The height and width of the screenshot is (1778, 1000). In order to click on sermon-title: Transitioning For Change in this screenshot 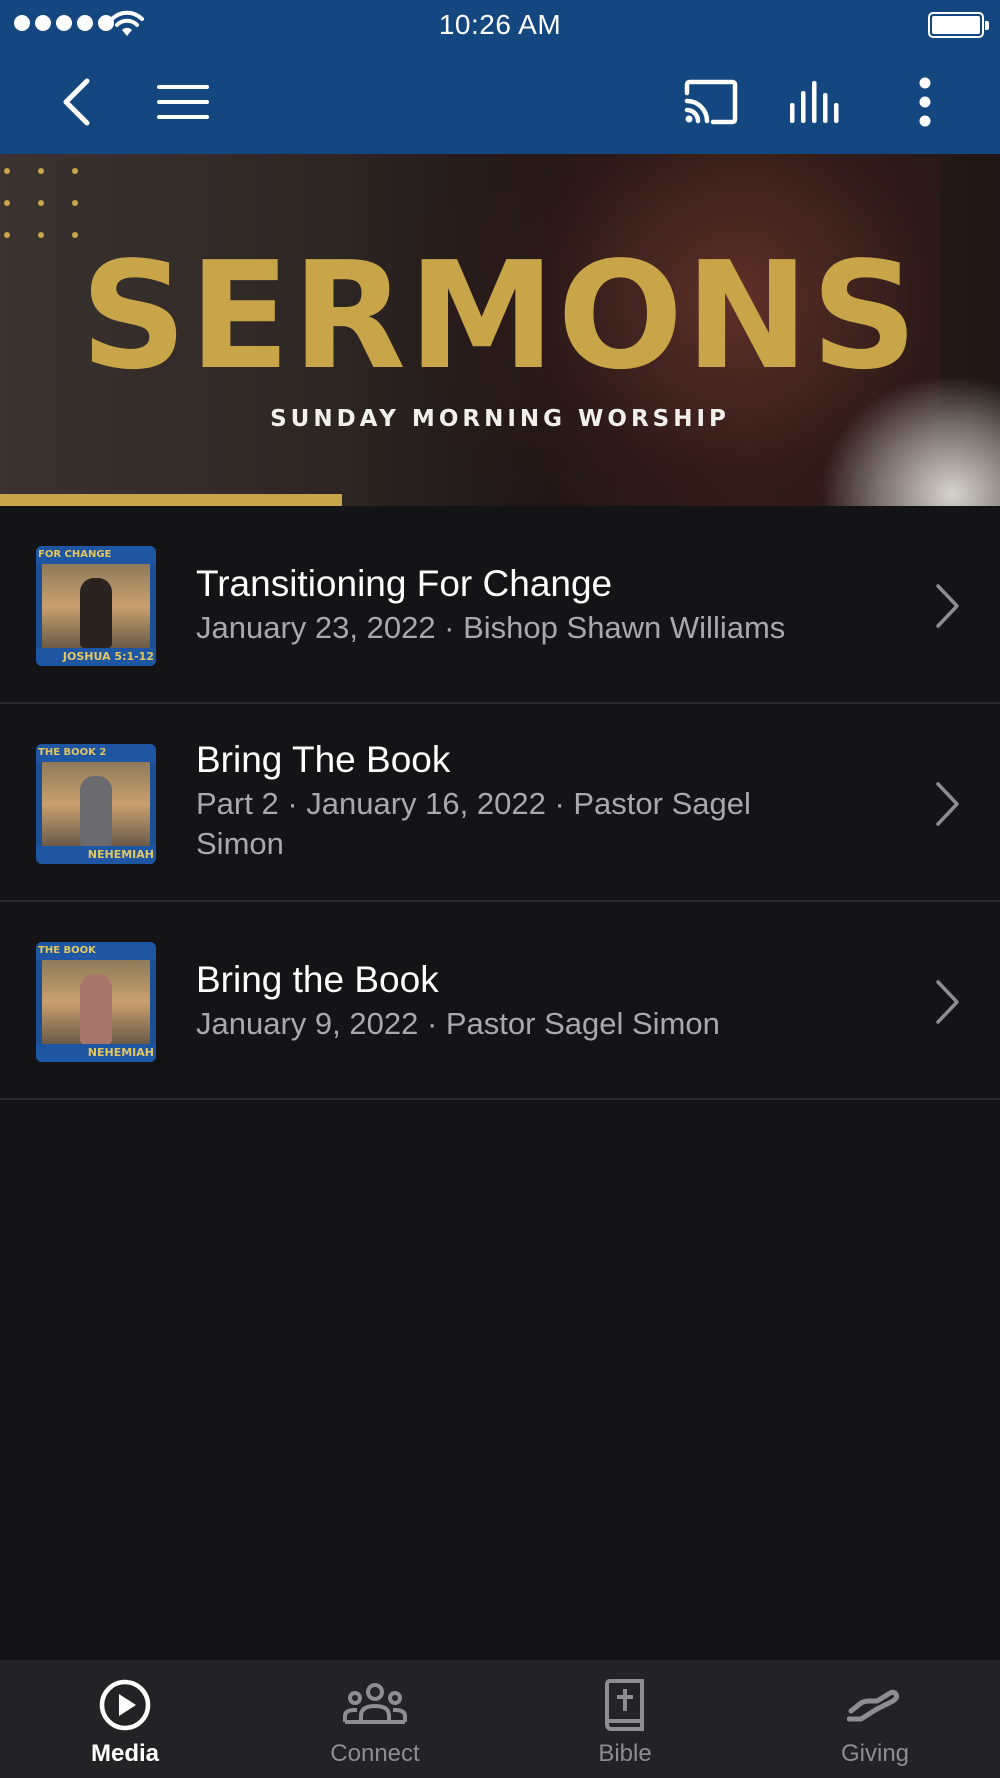, I will do `click(404, 583)`.